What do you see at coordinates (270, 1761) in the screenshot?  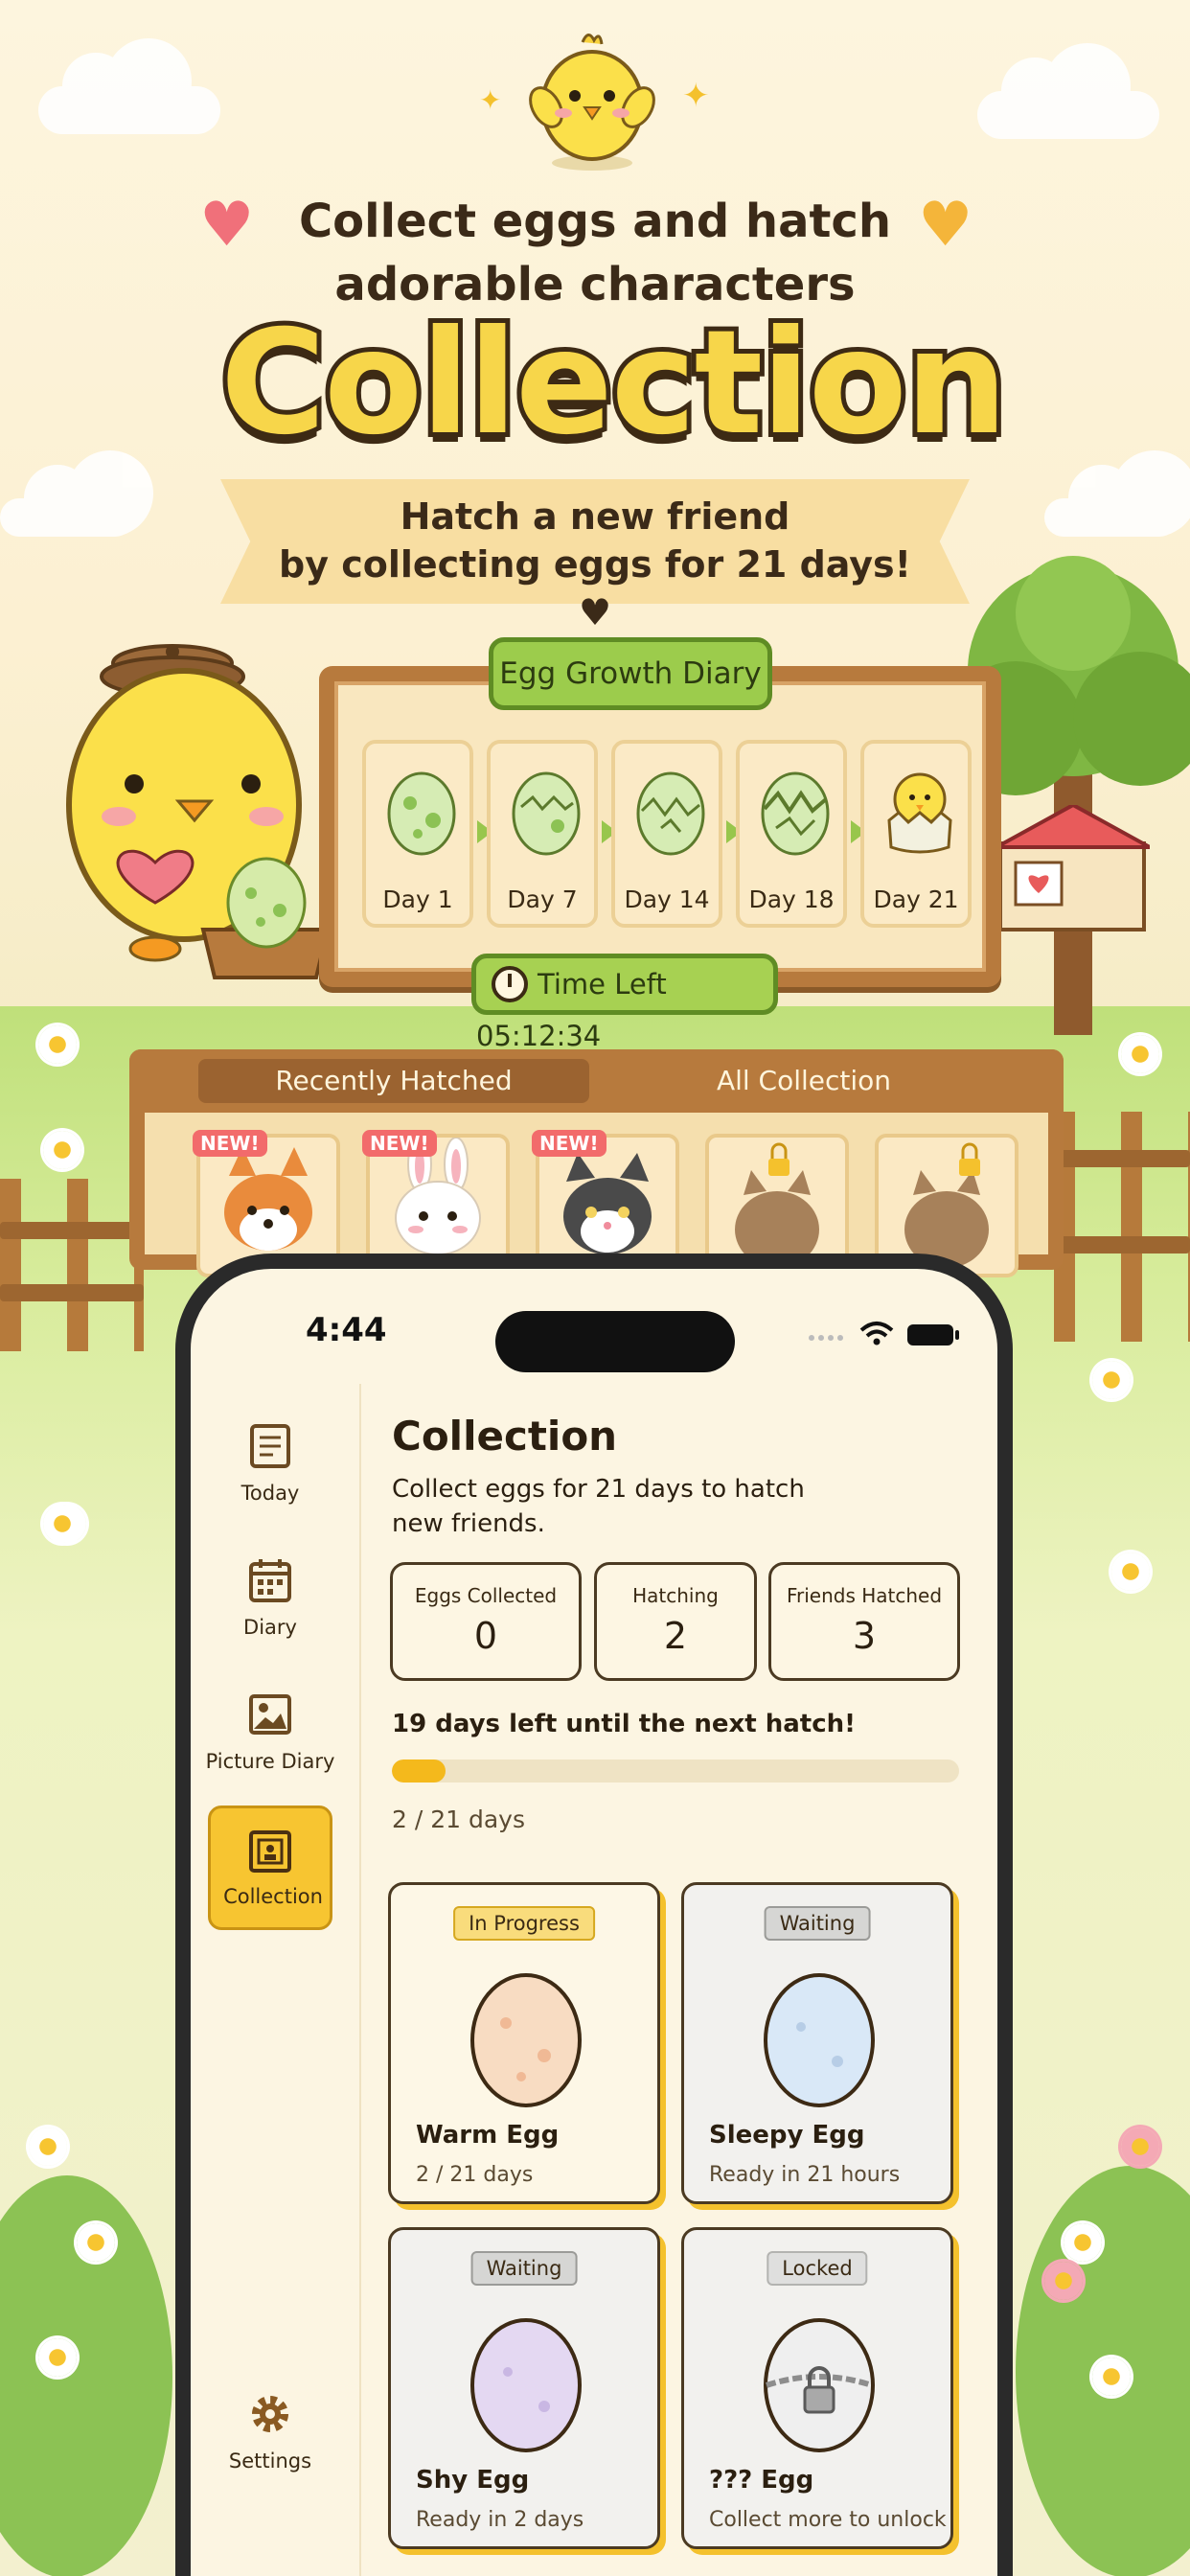 I see `nav-label: Picture Diary` at bounding box center [270, 1761].